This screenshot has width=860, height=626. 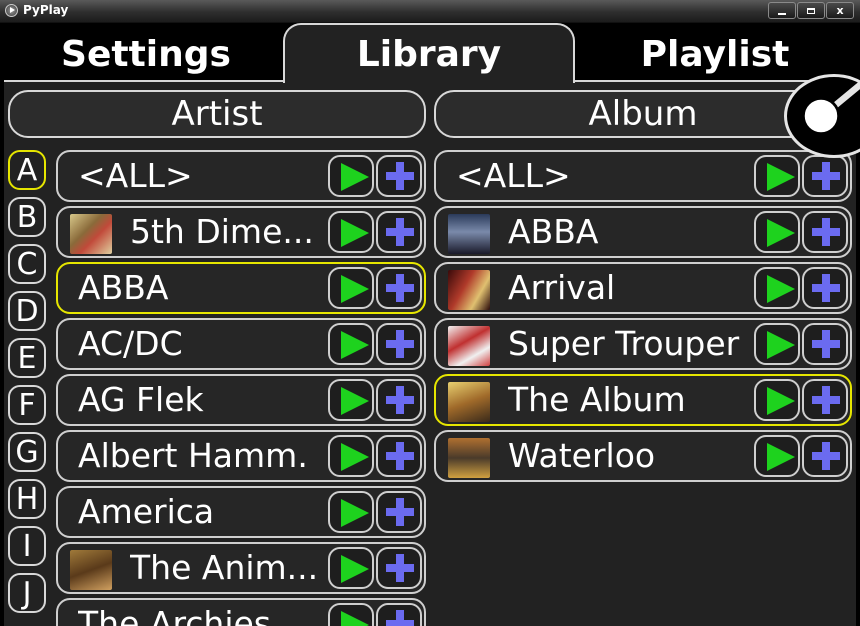 I want to click on list-item-label: AC/DC, so click(x=130, y=343).